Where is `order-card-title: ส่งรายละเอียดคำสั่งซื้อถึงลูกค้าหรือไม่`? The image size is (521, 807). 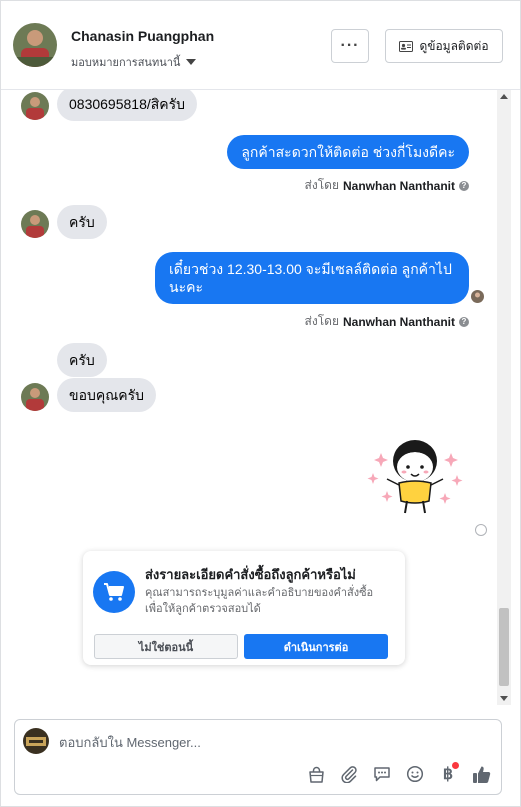 order-card-title: ส่งรายละเอียดคำสั่งซื้อถึงลูกค้าหรือไม่ is located at coordinates (250, 574).